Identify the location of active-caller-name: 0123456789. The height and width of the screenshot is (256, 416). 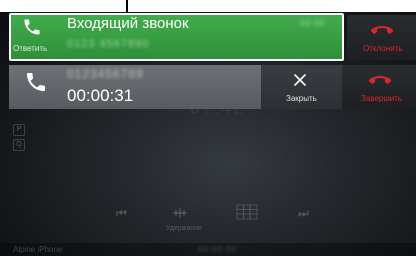
(105, 74).